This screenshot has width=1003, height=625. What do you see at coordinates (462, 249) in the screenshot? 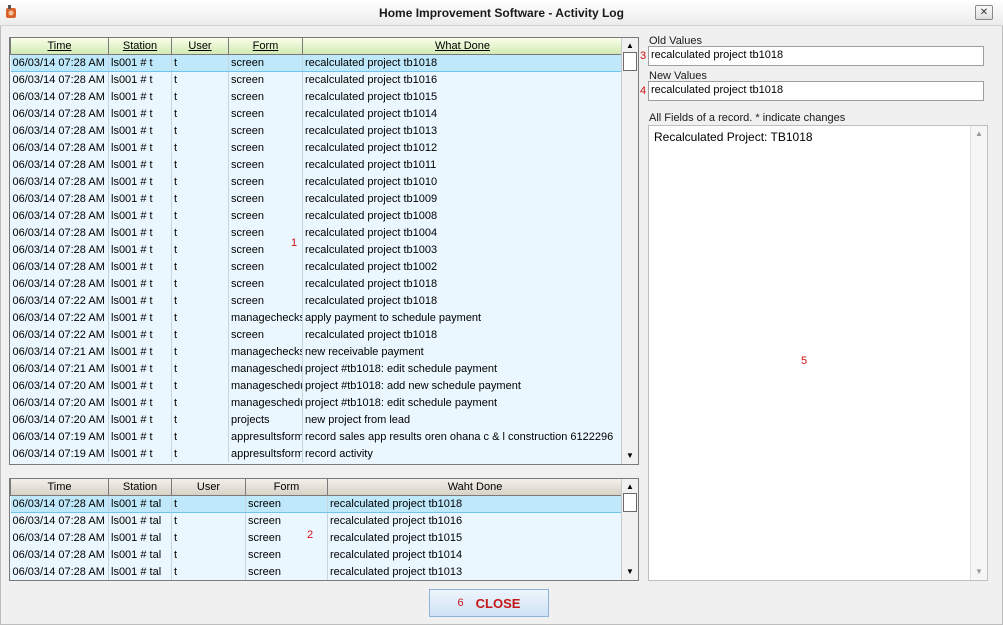
I see `cell-what-done: recalculated project tb1003` at bounding box center [462, 249].